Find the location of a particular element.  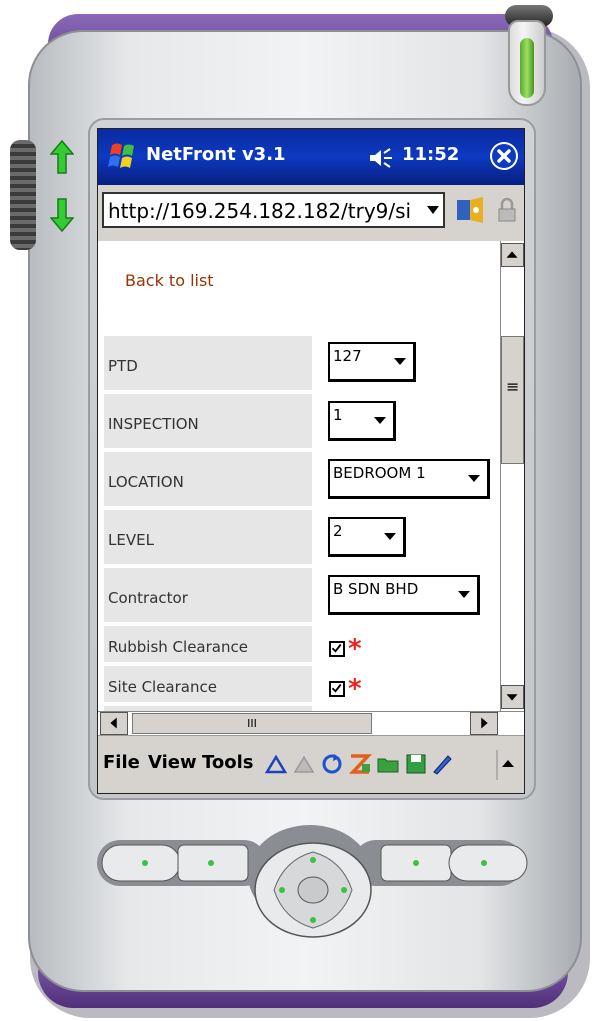

field-label-ptd: PTD is located at coordinates (208, 363).